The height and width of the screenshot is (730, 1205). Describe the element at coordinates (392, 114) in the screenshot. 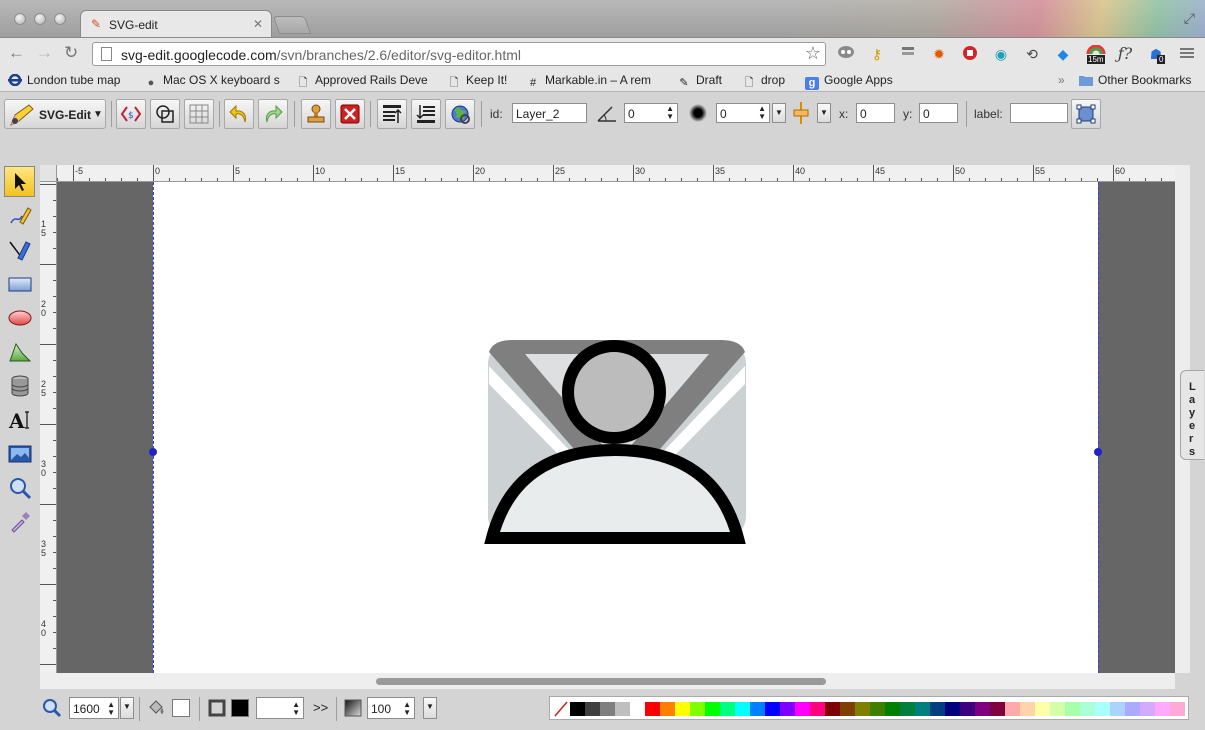

I see `move-to-top-button` at that location.